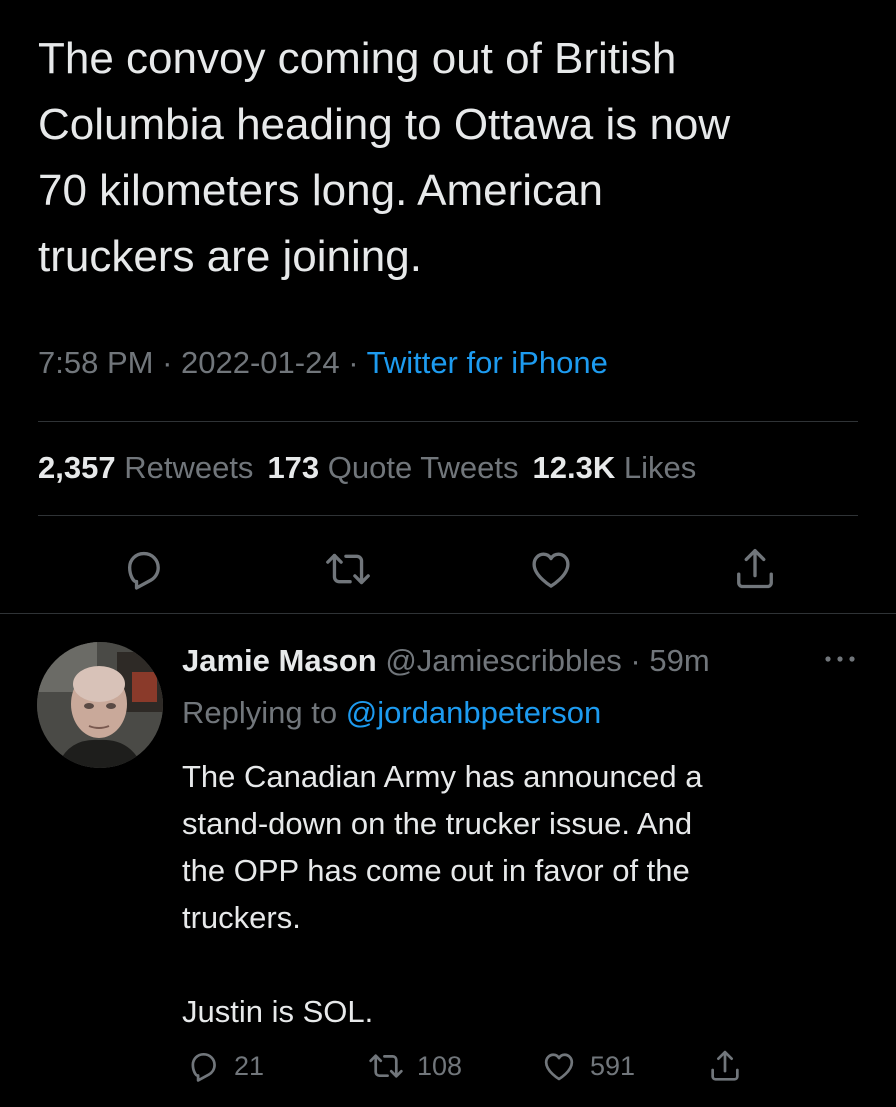 The image size is (896, 1107). What do you see at coordinates (587, 1066) in the screenshot?
I see `reply-like-button: 591` at bounding box center [587, 1066].